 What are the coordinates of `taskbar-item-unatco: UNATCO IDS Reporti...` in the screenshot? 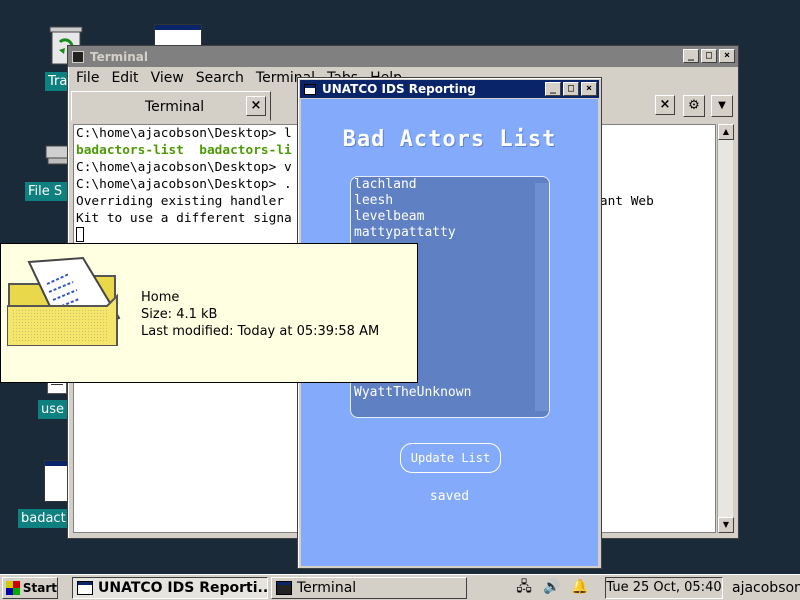 It's located at (170, 588).